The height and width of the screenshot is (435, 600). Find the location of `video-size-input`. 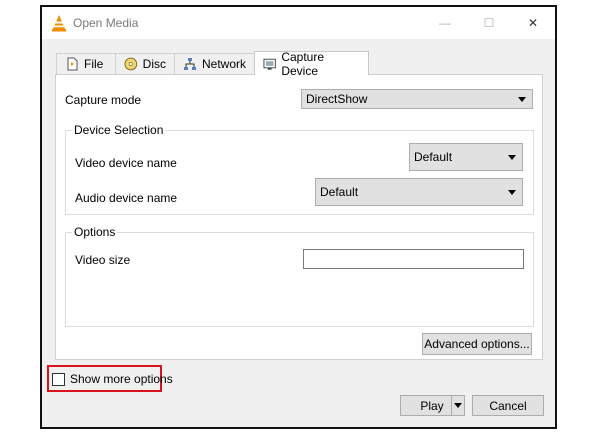

video-size-input is located at coordinates (413, 259).